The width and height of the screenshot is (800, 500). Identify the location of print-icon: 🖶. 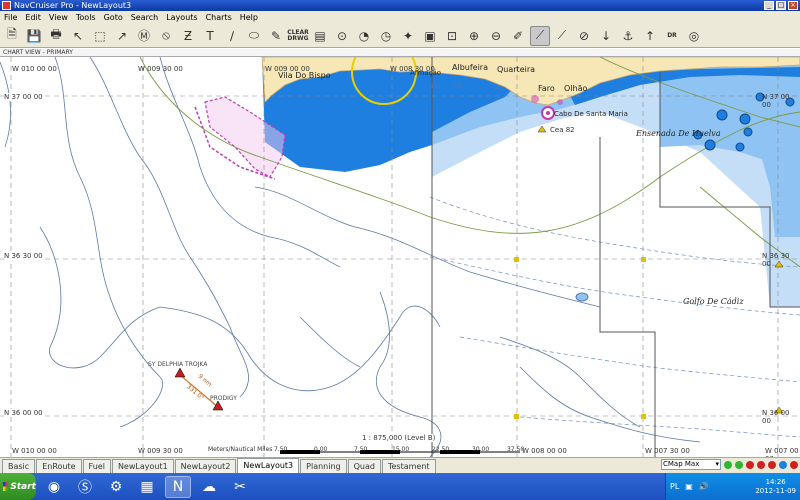
(56, 36).